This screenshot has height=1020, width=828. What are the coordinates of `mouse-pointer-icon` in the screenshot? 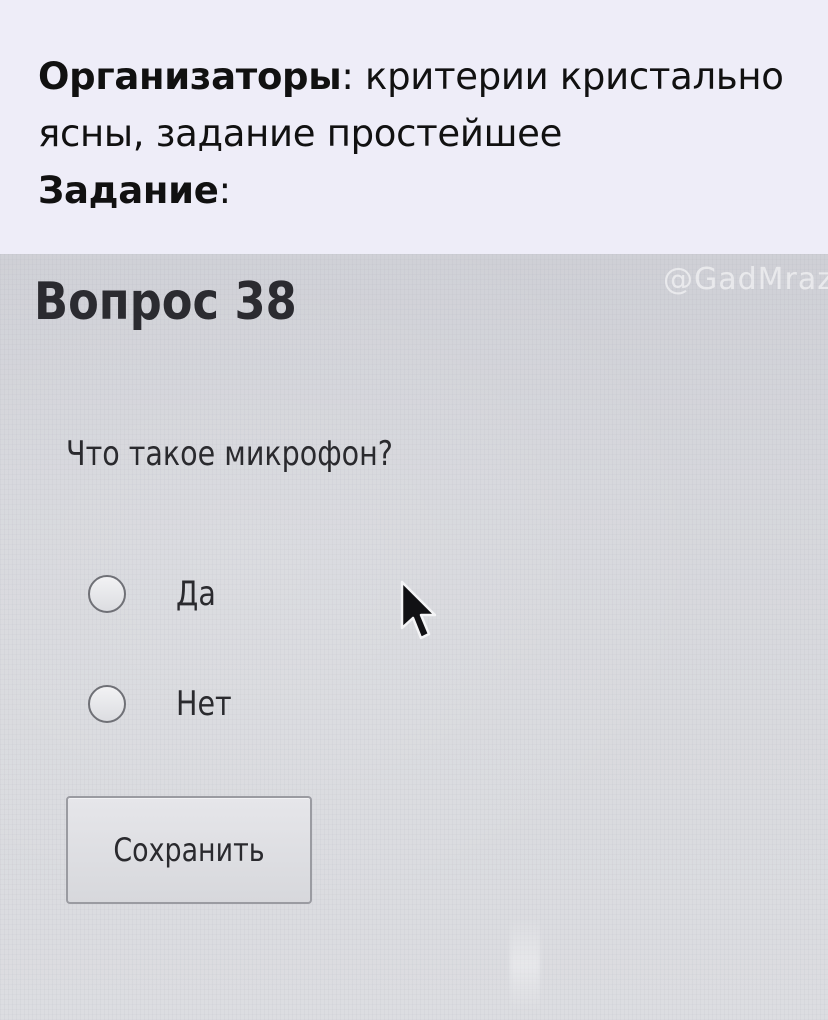 It's located at (418, 610).